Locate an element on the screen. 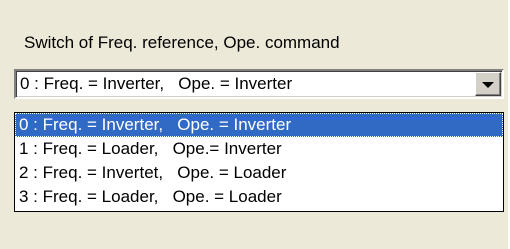 This screenshot has height=249, width=510. dropdown-option-3: 3 : Freq. = Loader, Ope. = Loader is located at coordinates (259, 197).